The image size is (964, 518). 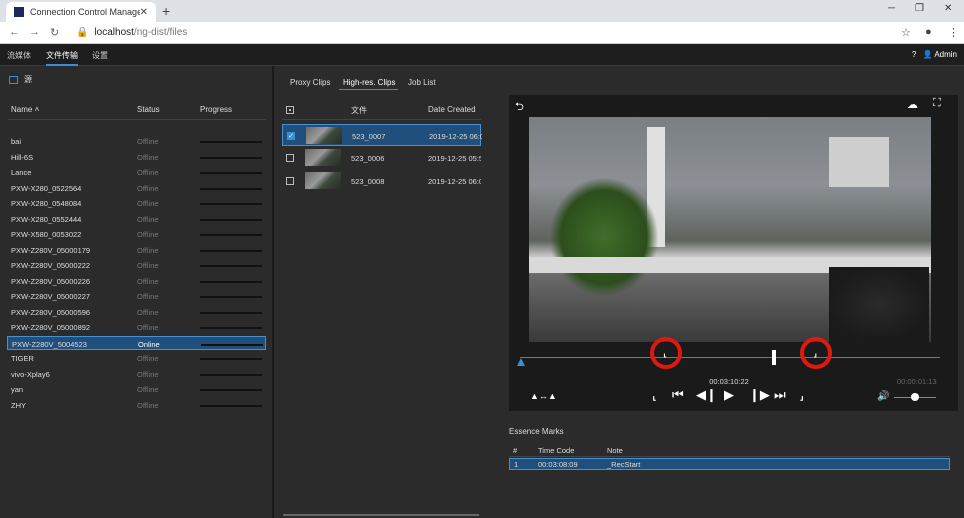 I want to click on device-row: PXW-Z280V_05000596 Offline, so click(x=136, y=312).